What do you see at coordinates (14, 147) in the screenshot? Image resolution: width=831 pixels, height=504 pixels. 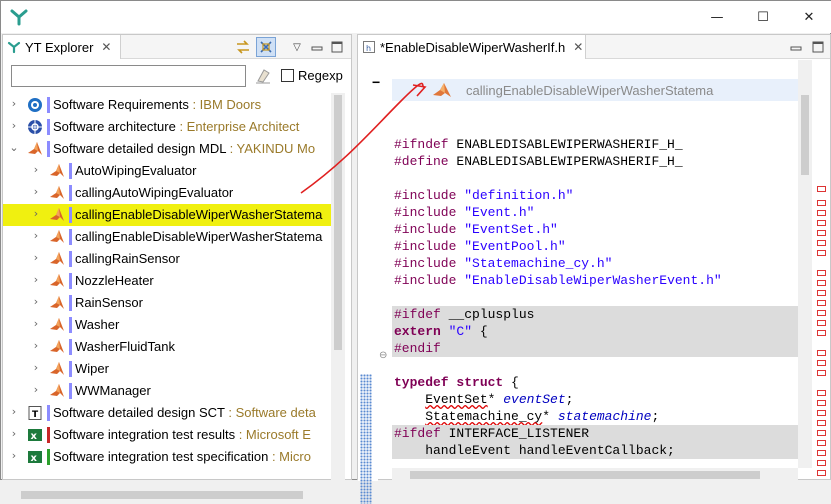 I see `expand-chevron-down-icon: ⌄` at bounding box center [14, 147].